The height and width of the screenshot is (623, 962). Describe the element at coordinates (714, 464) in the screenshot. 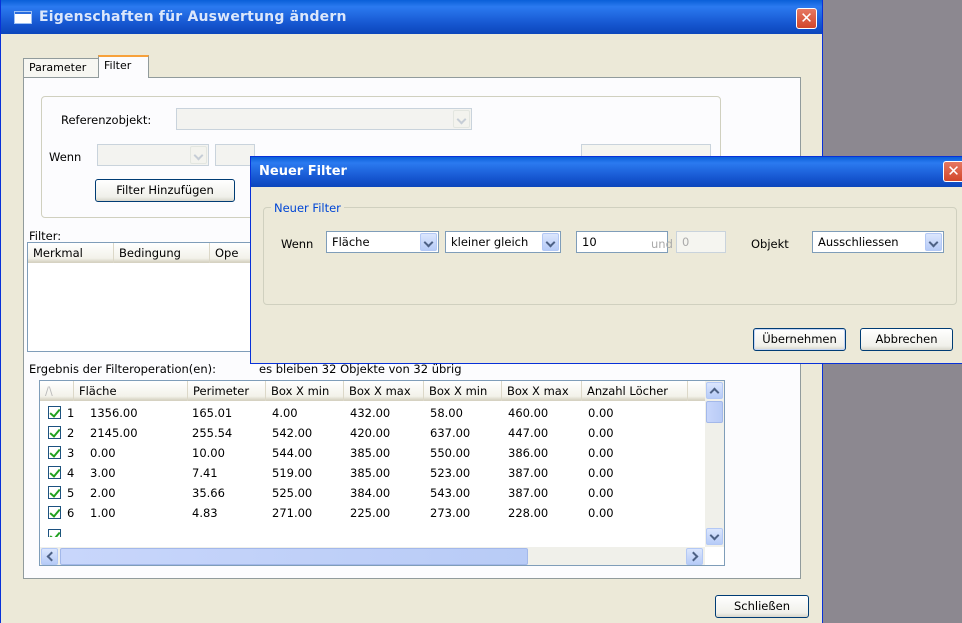

I see `vertical-scrollbar` at that location.